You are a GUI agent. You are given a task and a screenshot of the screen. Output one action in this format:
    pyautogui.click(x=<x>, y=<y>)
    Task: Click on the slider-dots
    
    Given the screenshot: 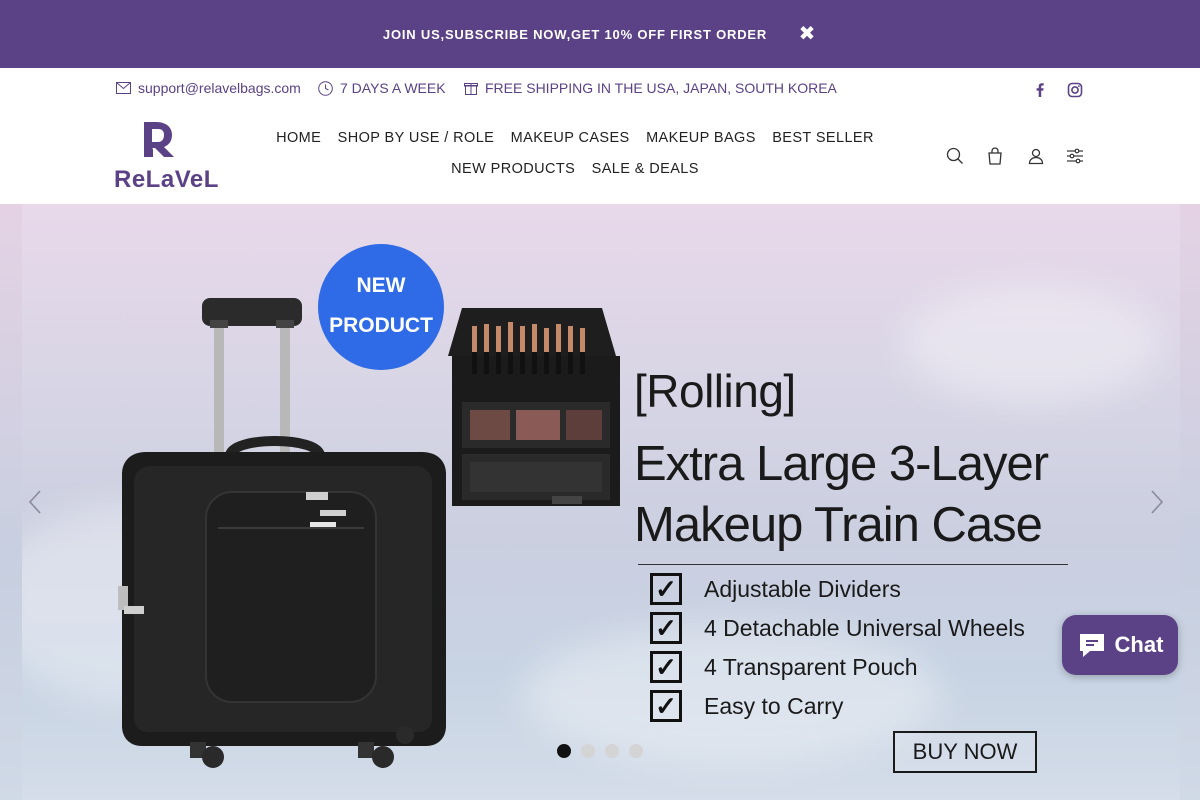 What is the action you would take?
    pyautogui.click(x=605, y=751)
    